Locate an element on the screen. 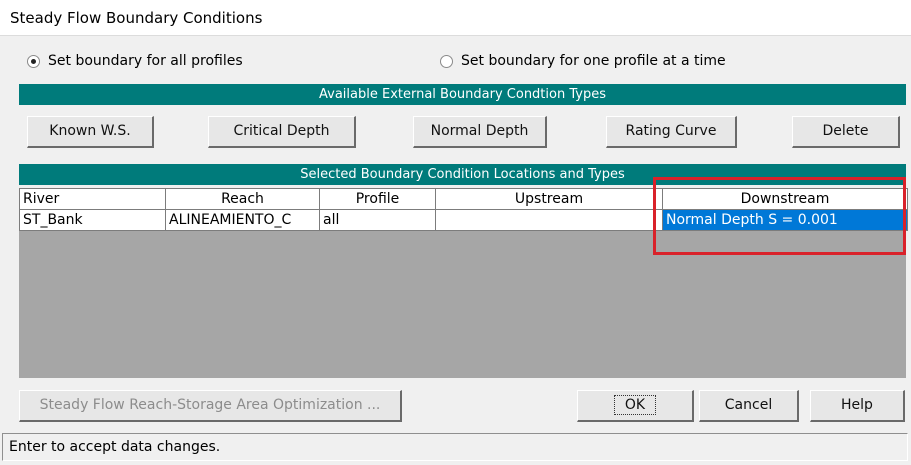  cancel-button: Cancel is located at coordinates (749, 406).